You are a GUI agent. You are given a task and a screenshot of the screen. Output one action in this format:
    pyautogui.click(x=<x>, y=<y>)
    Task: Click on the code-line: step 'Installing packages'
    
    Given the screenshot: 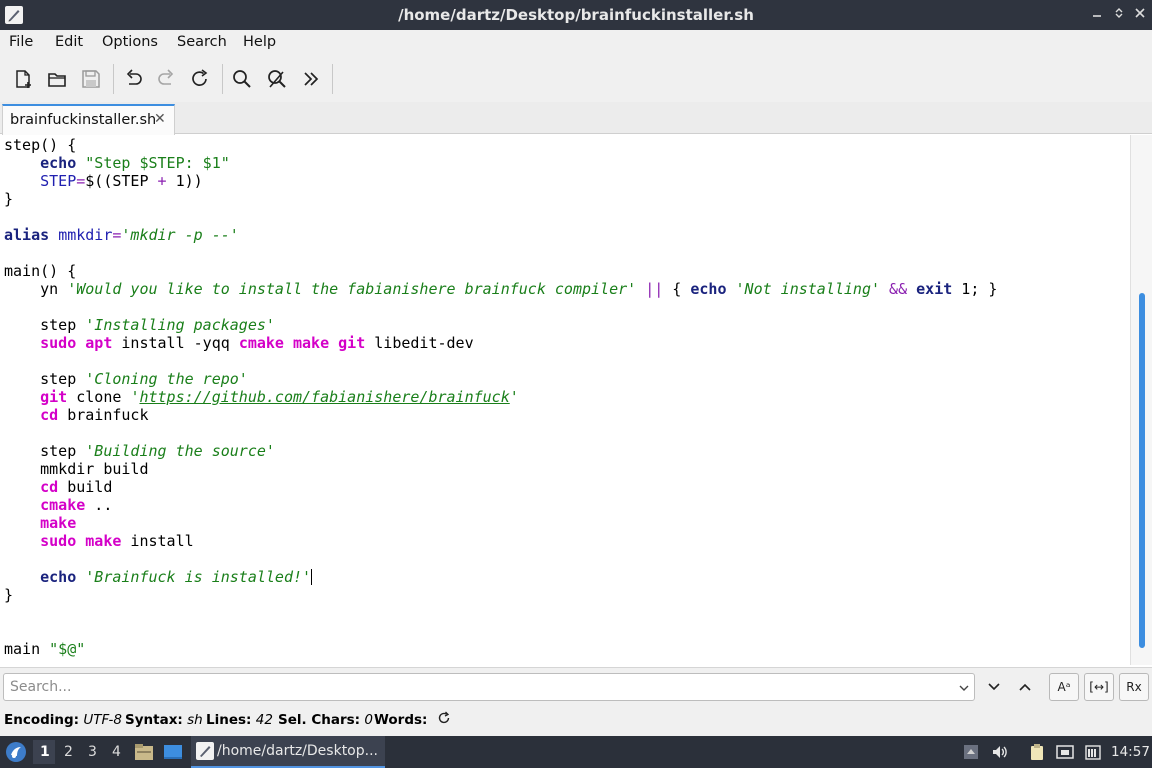 What is the action you would take?
    pyautogui.click(x=139, y=325)
    